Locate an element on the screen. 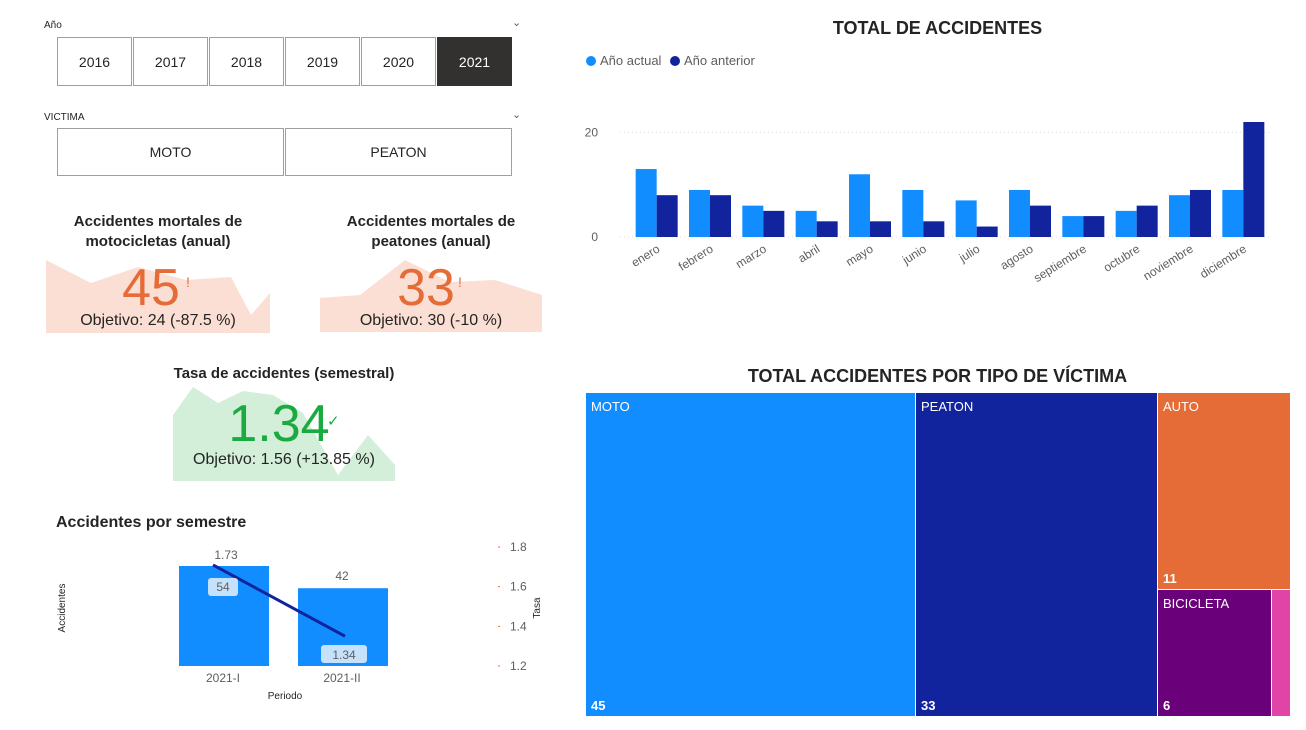 Image resolution: width=1306 pixels, height=730 pixels. bar-current-noviembre is located at coordinates (1179, 216).